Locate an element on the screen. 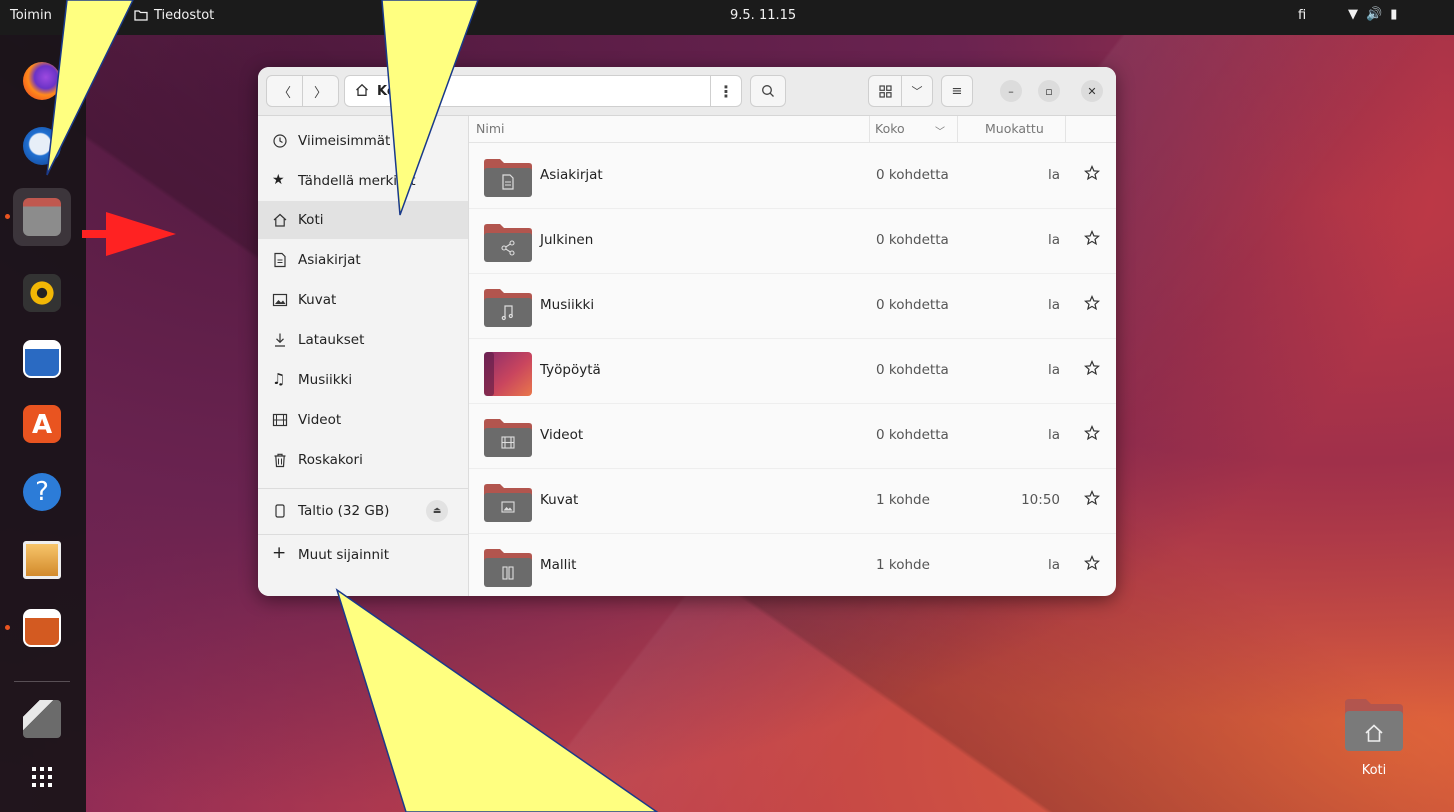  file-size: 0 kohdetta is located at coordinates (912, 435).